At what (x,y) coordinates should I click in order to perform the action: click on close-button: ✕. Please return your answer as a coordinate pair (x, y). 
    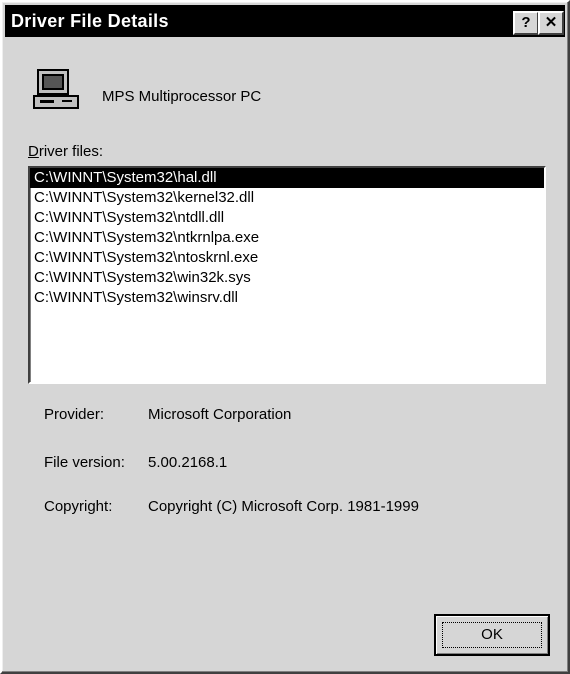
    Looking at the image, I should click on (551, 23).